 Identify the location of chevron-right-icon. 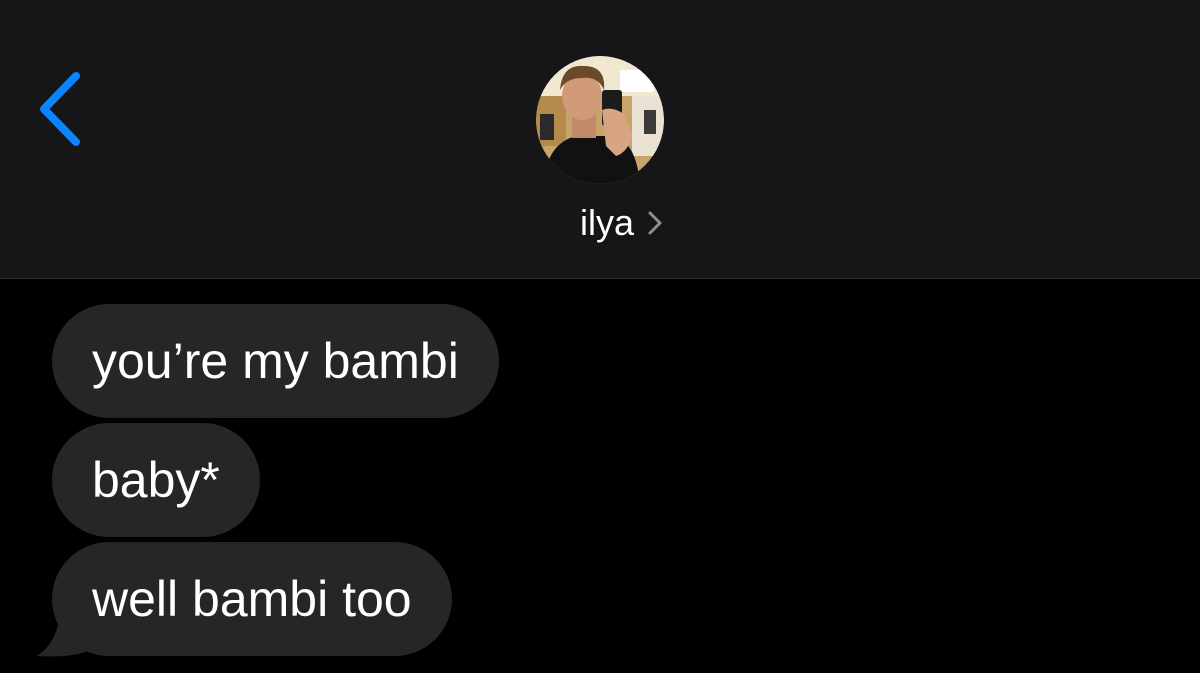
(655, 223).